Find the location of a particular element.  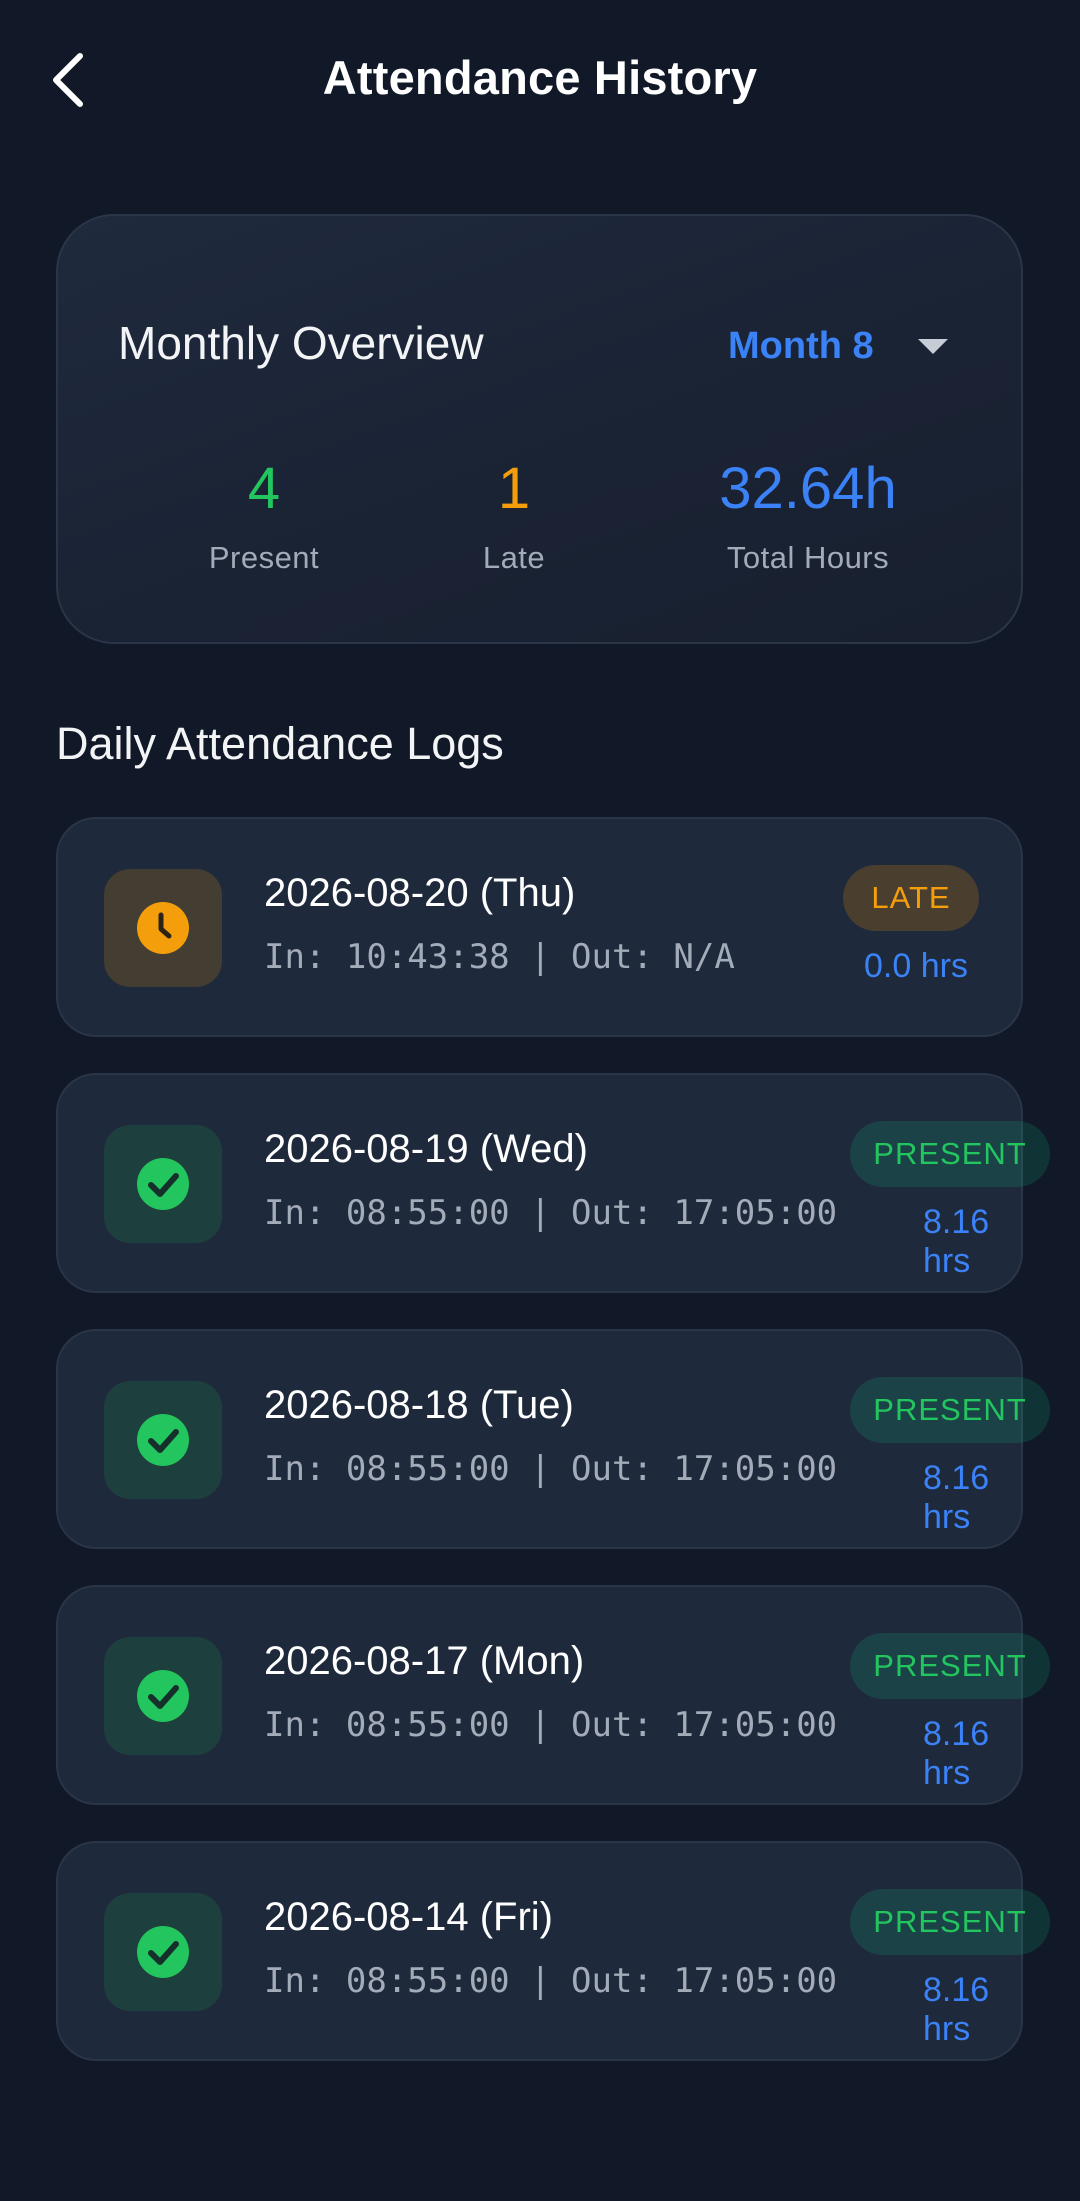

stat-total-hours-label: Total Hours is located at coordinates (808, 557).